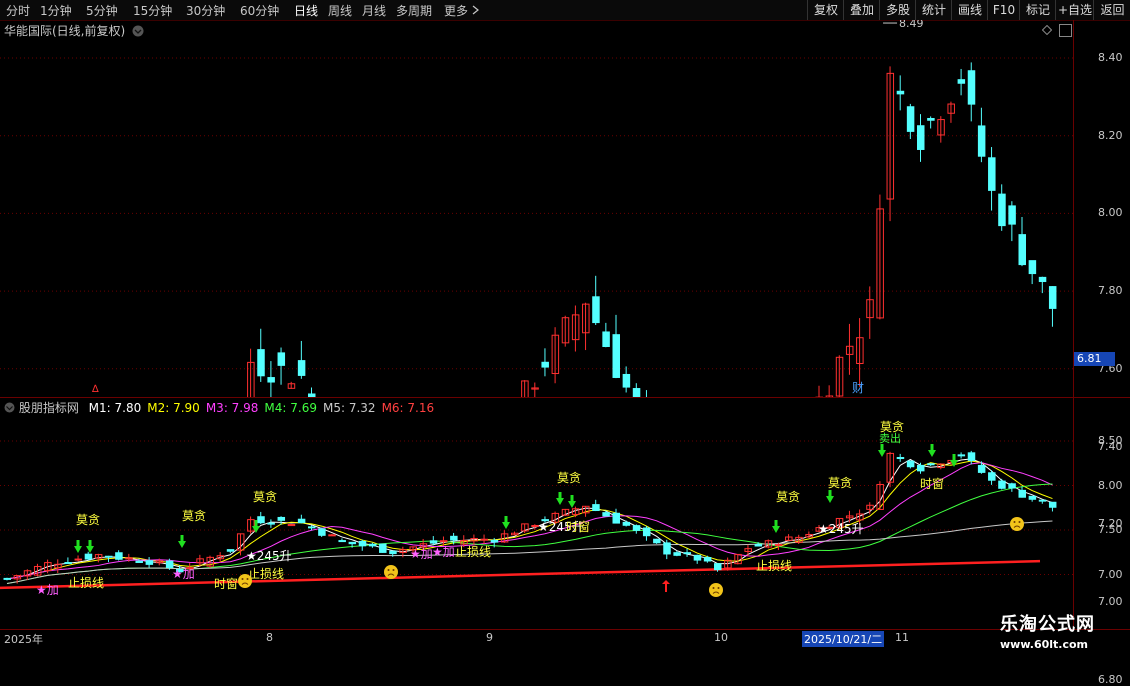  I want to click on period-tab-30min: 30分钟, so click(205, 10).